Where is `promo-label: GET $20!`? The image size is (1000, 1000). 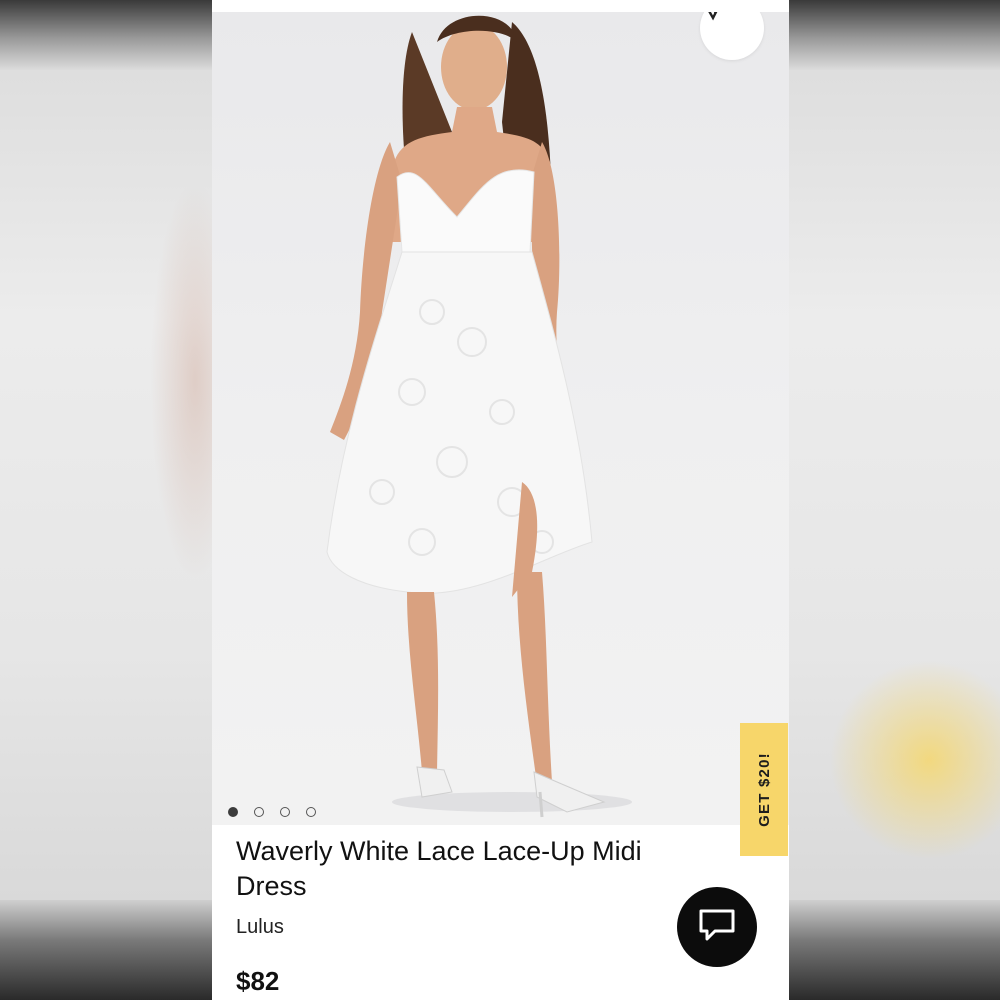
promo-label: GET $20! is located at coordinates (764, 789).